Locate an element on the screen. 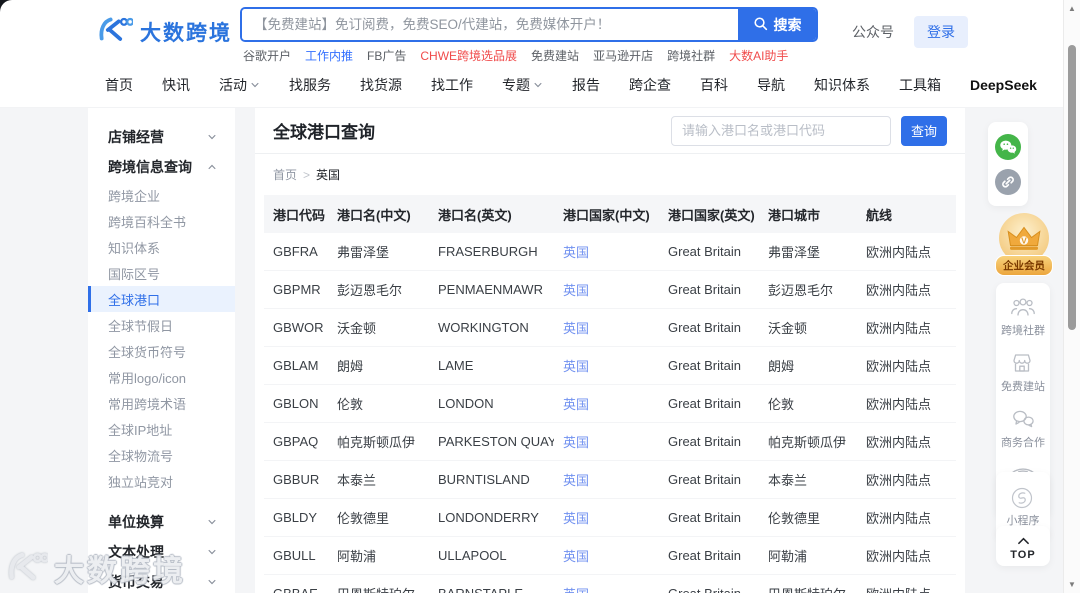  quick-link: 跨境社群 is located at coordinates (691, 55).